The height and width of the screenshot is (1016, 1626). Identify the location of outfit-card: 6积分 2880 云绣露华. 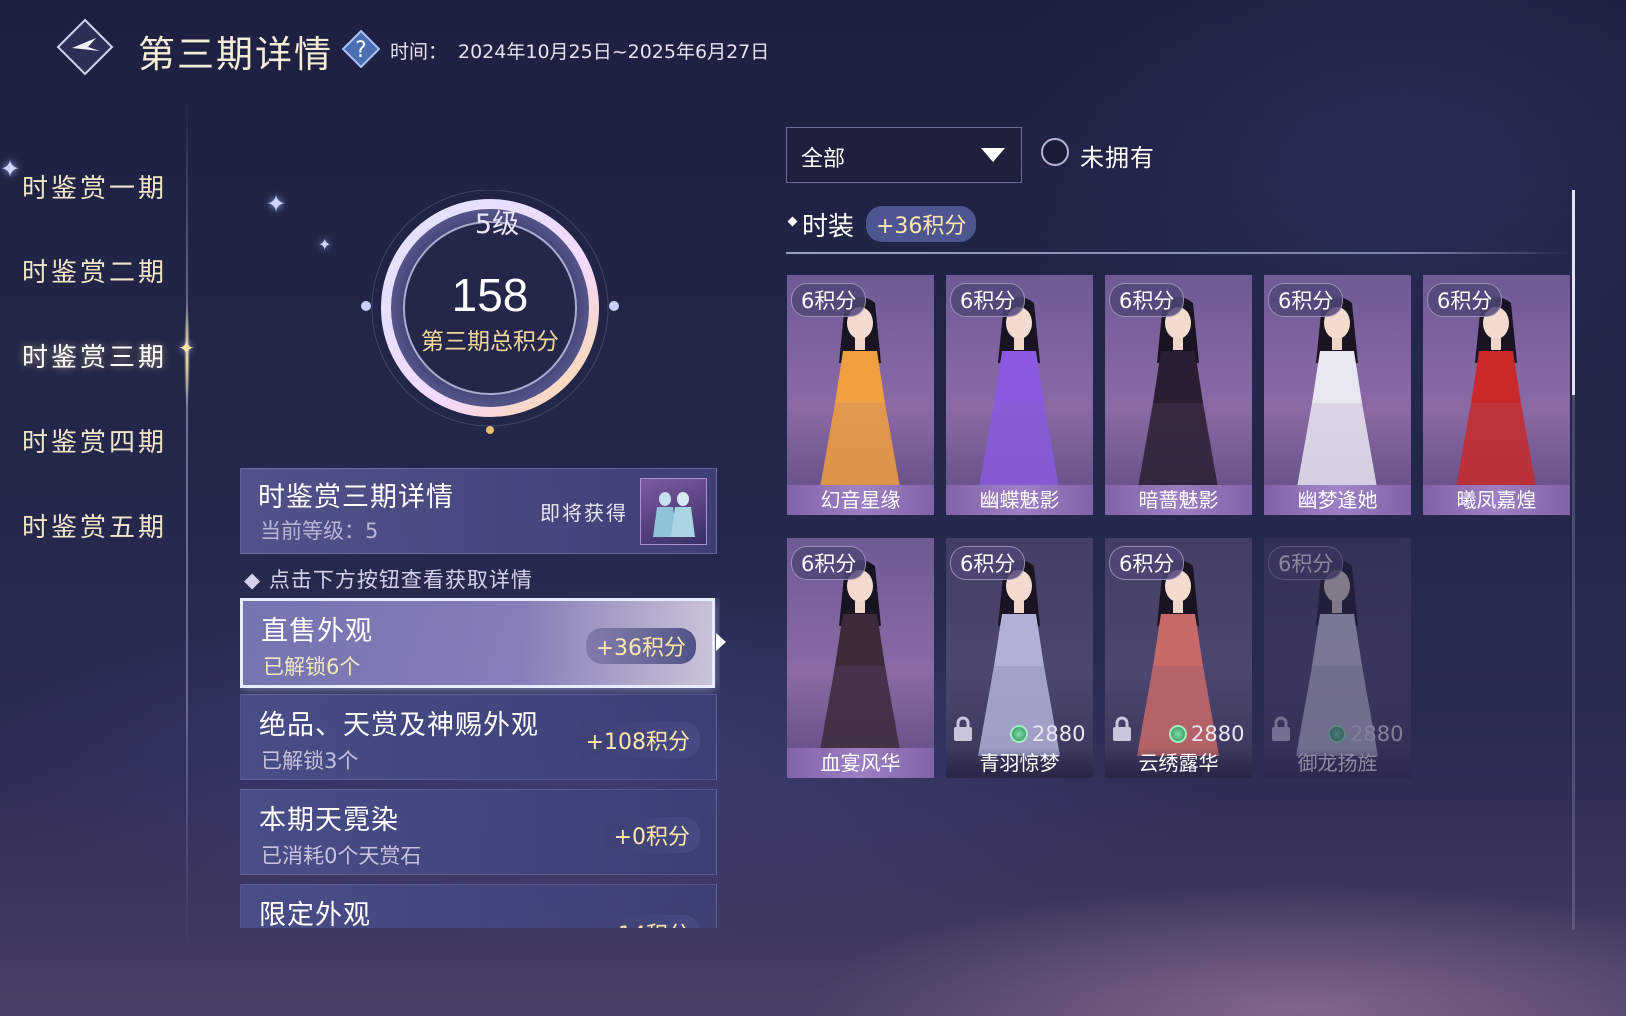
(1178, 658).